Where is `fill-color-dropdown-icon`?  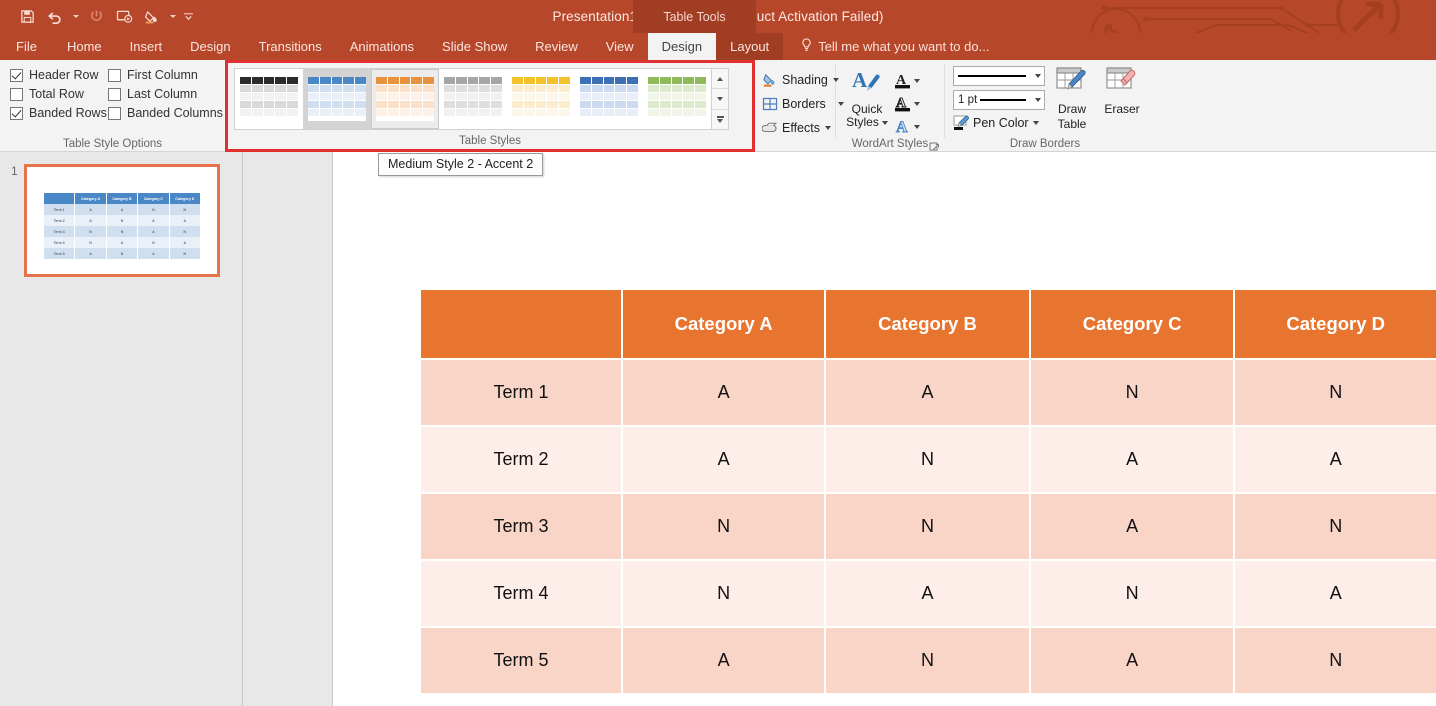
fill-color-dropdown-icon is located at coordinates (172, 17).